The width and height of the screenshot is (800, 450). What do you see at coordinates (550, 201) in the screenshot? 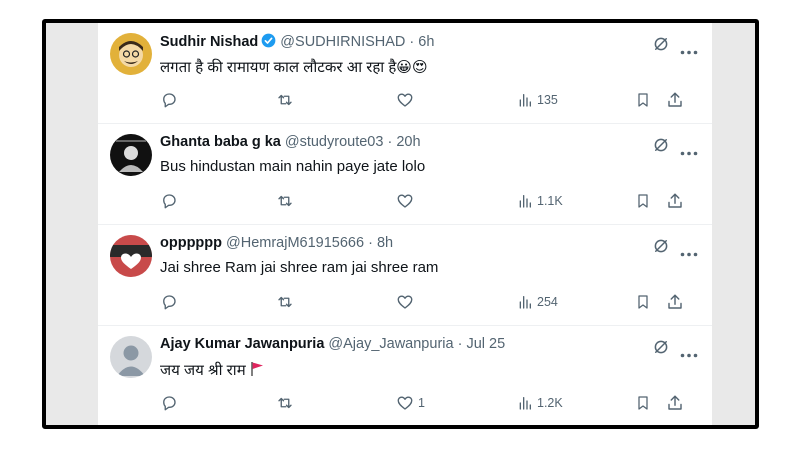
I see `view-count: 1.1K` at bounding box center [550, 201].